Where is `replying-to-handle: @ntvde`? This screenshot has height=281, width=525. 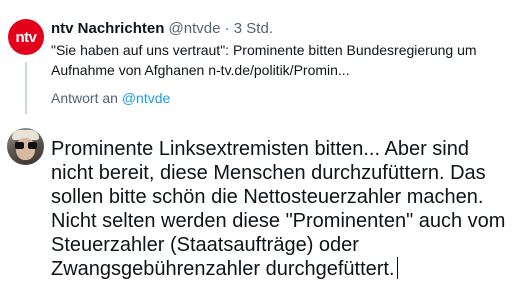
replying-to-handle: @ntvde is located at coordinates (146, 98).